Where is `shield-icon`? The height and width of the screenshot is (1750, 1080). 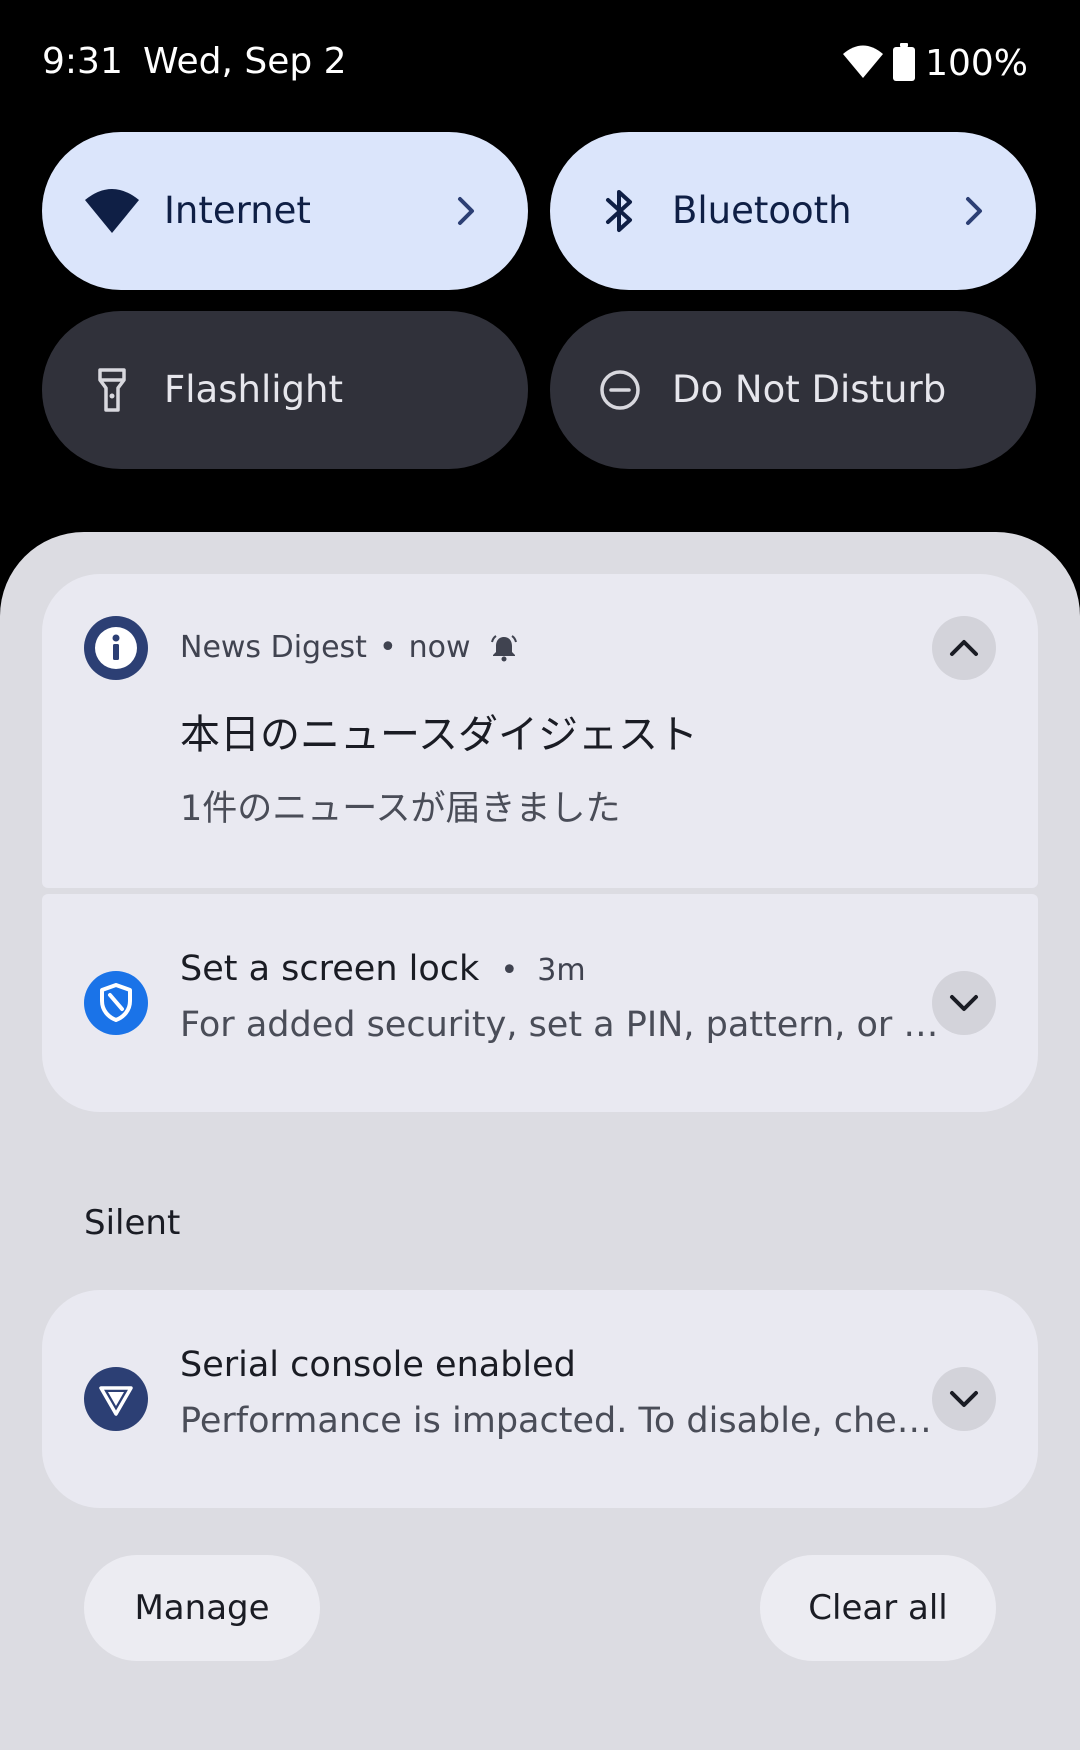 shield-icon is located at coordinates (116, 1003).